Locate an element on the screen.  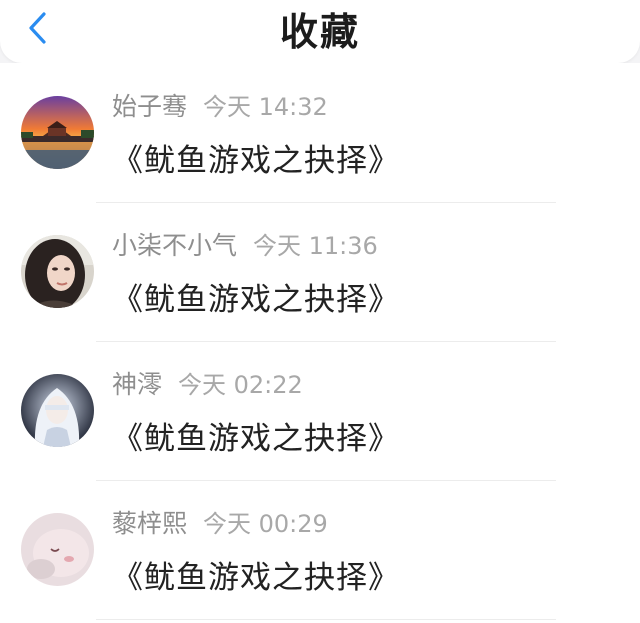
author-name: 藜梓熙 is located at coordinates (149, 523).